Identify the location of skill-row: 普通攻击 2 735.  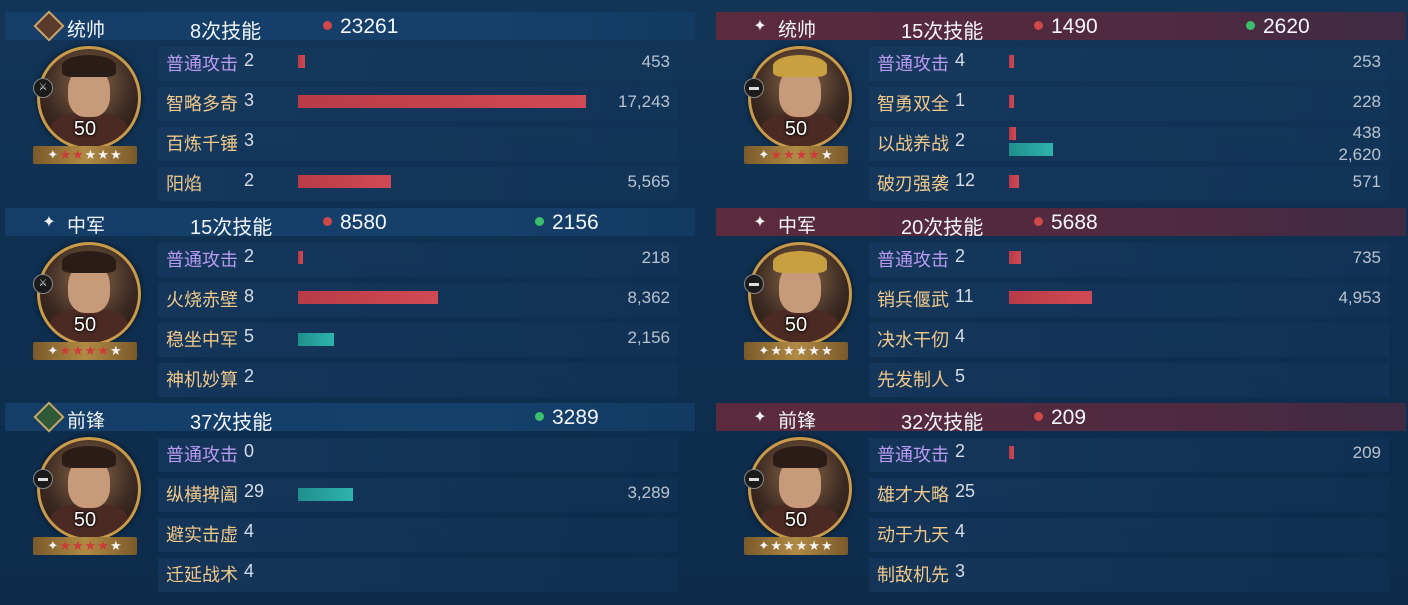
(1134, 260).